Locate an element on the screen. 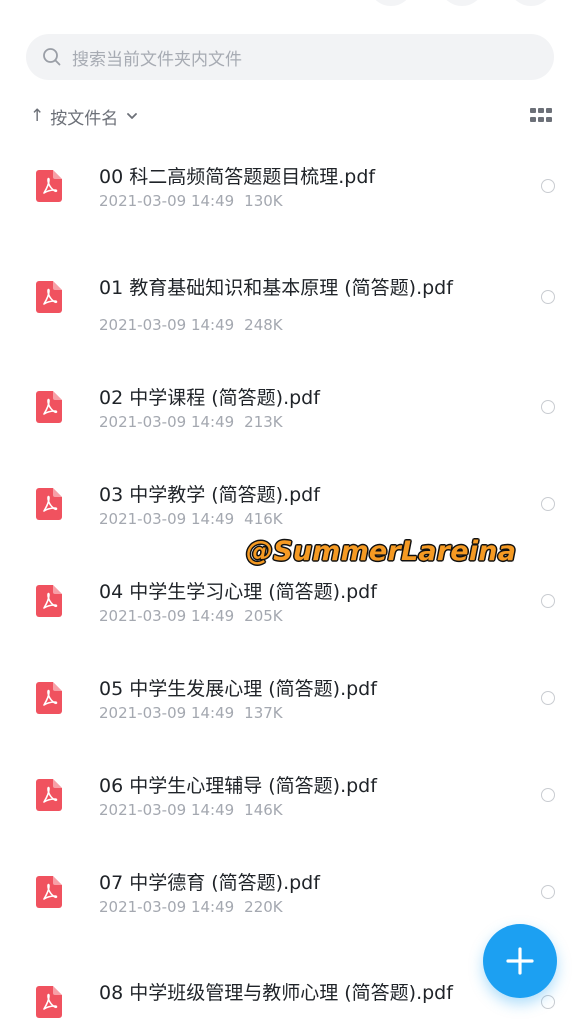 This screenshot has width=580, height=1031. file-meta: 2021-03-09 14:49 130K is located at coordinates (191, 201).